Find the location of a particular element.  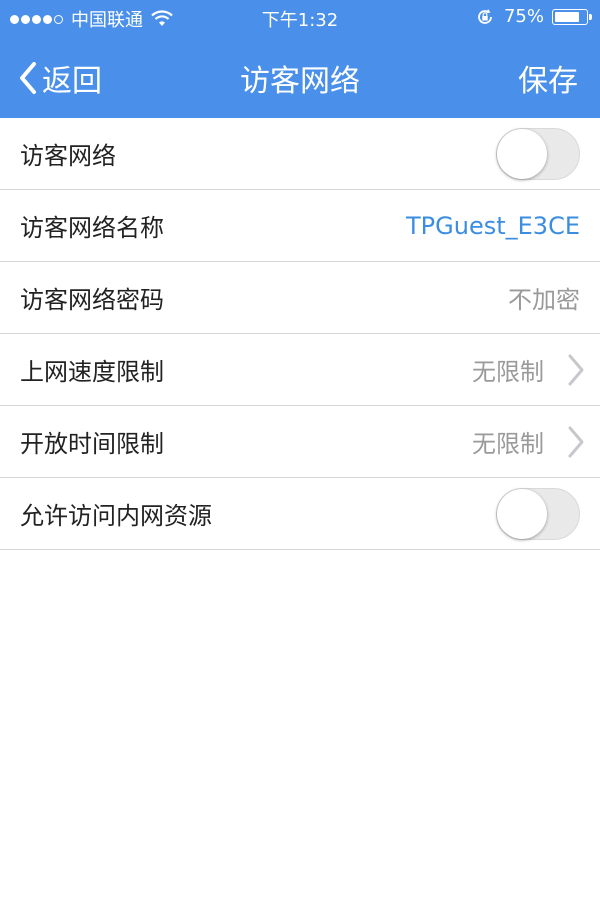

open-time-limit-value: 无限制 is located at coordinates (508, 444).